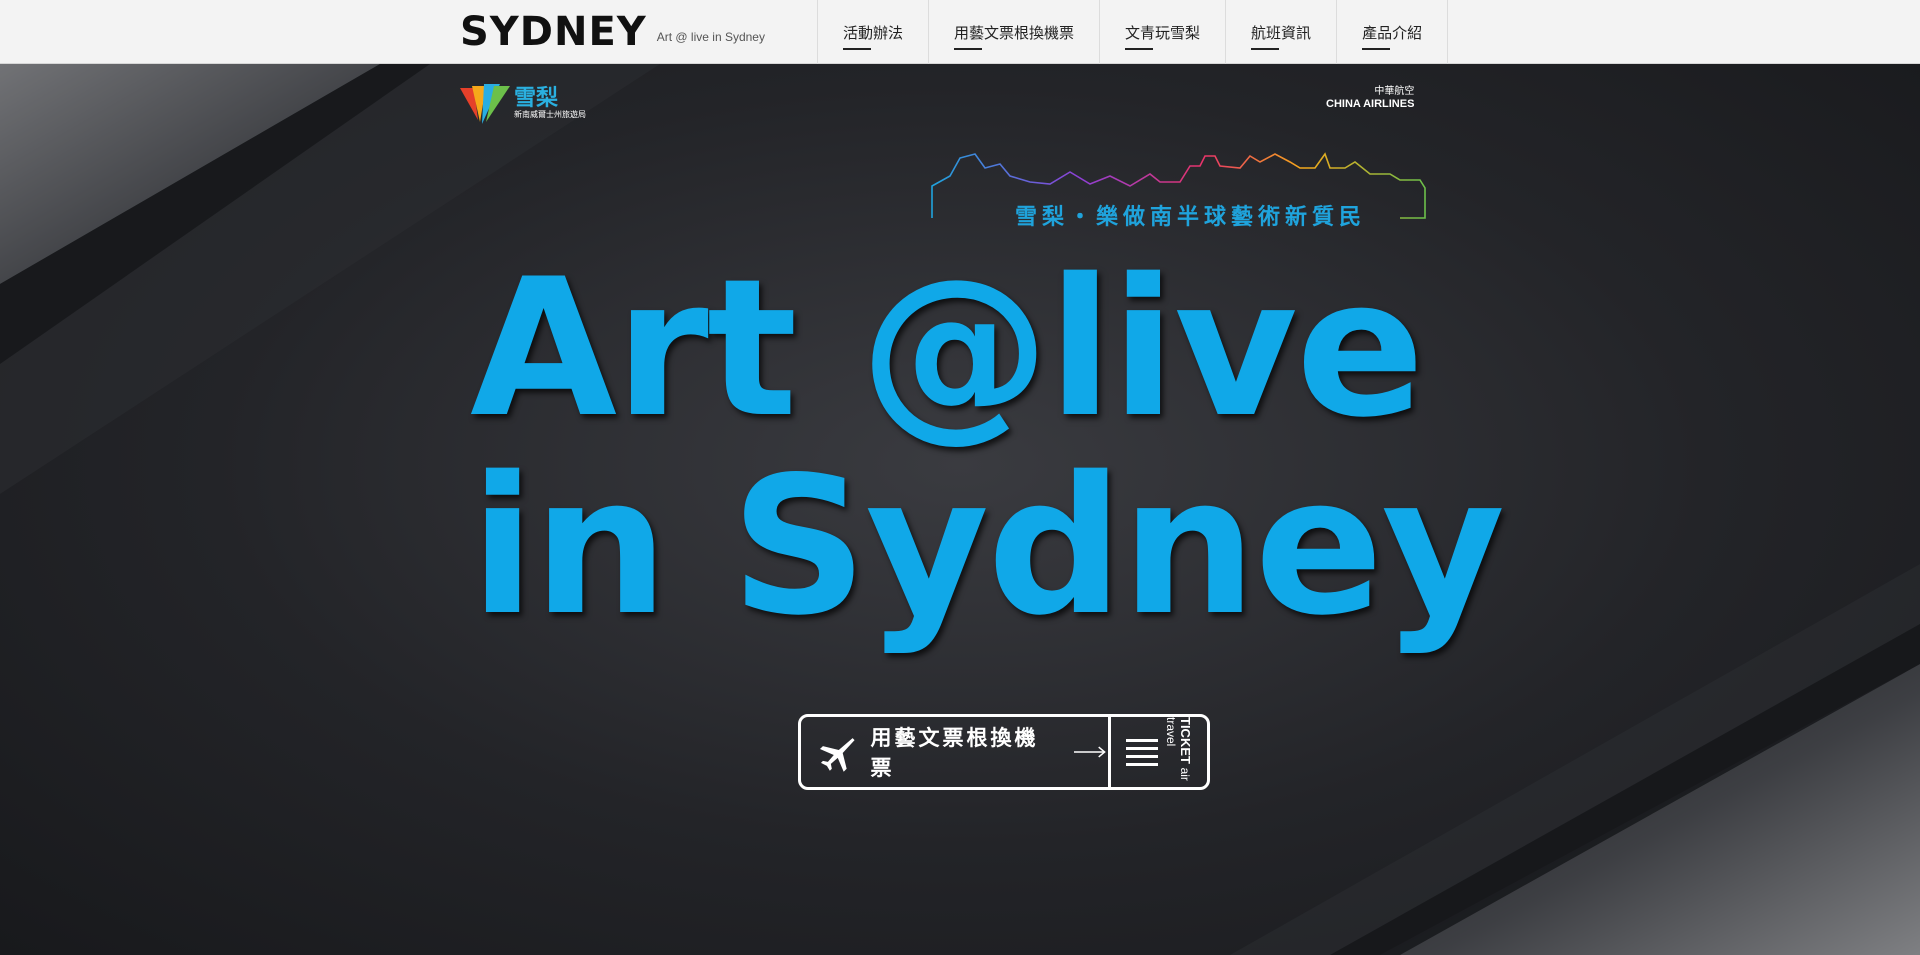 The height and width of the screenshot is (955, 1920). I want to click on nav-item-products: 產品介紹, so click(1392, 32).